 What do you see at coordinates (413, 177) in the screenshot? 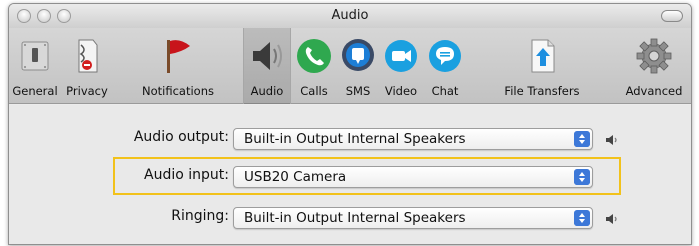
I see `audio-input-select: USB20 Camera` at bounding box center [413, 177].